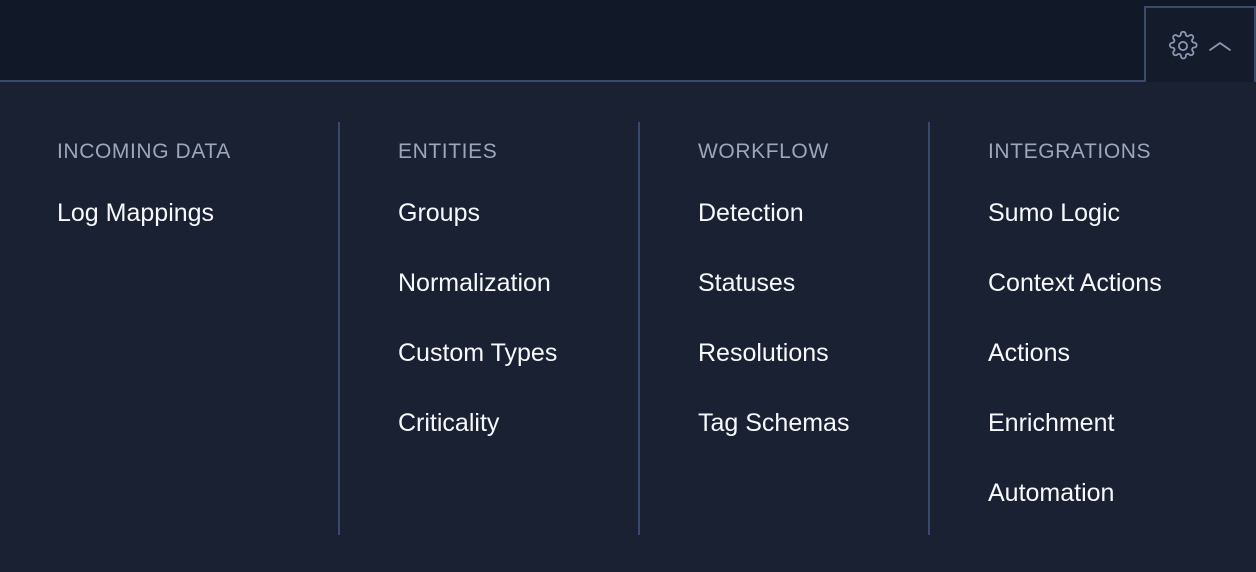 Image resolution: width=1256 pixels, height=572 pixels. Describe the element at coordinates (1051, 493) in the screenshot. I see `menu-item-automation: Automation` at that location.